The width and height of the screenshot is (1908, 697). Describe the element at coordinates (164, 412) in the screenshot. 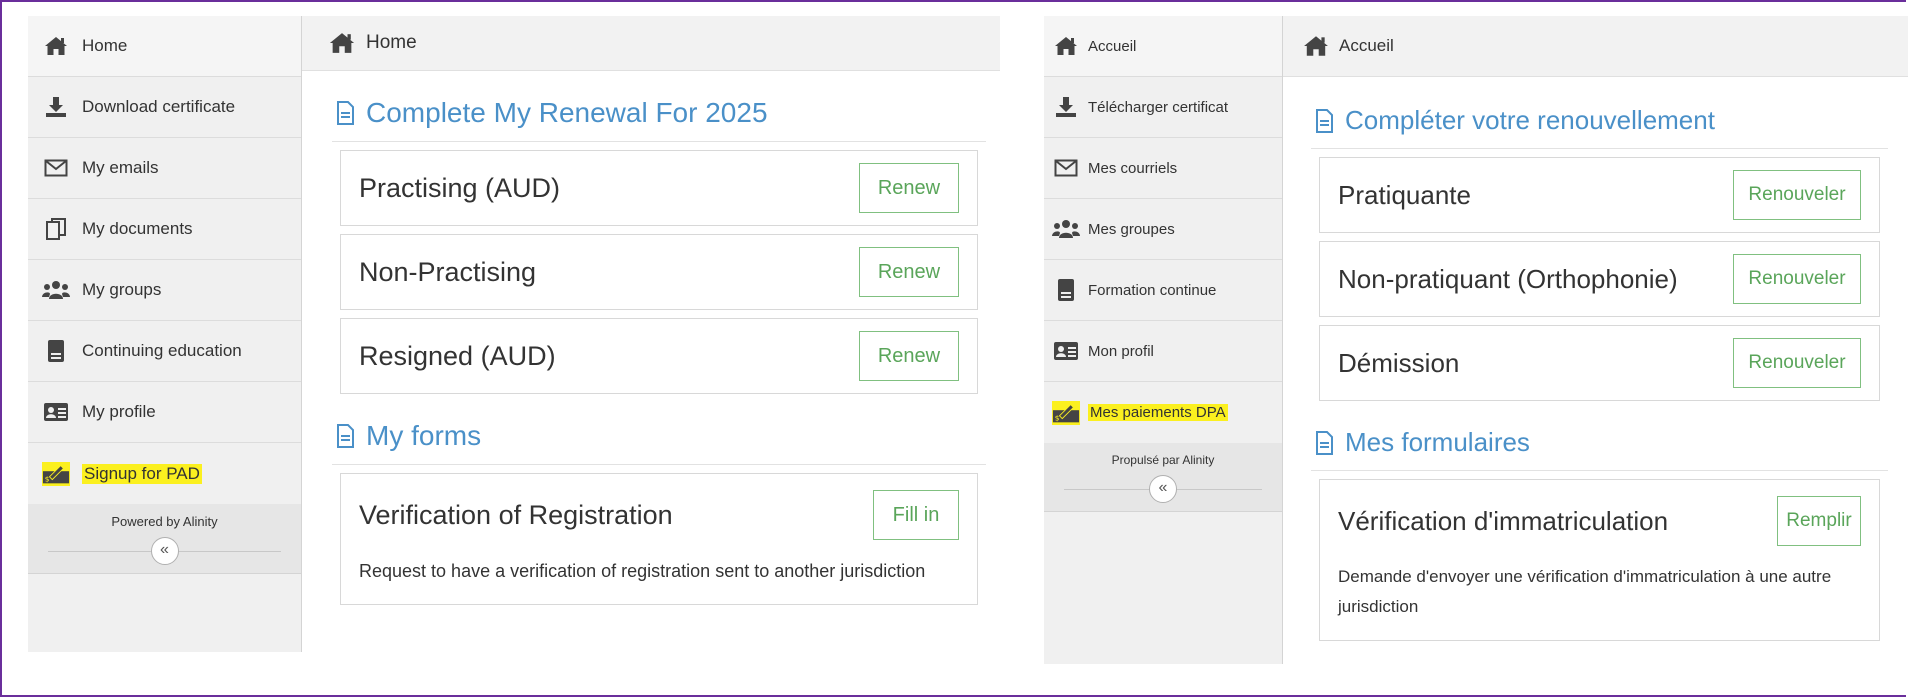

I see `sidebar-item-my-profile: My profile` at that location.